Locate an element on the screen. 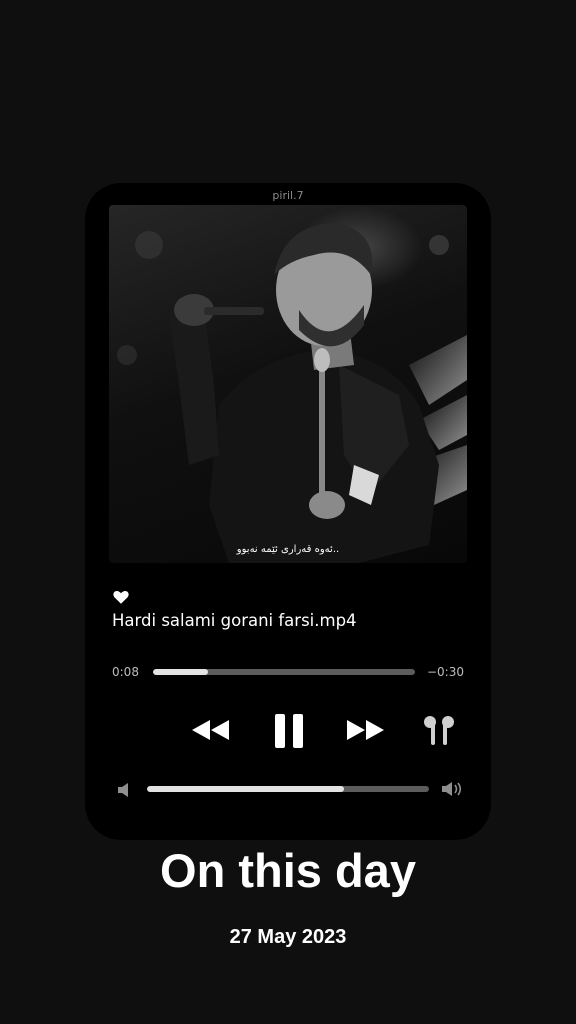 This screenshot has height=1024, width=576. pause-button is located at coordinates (289, 731).